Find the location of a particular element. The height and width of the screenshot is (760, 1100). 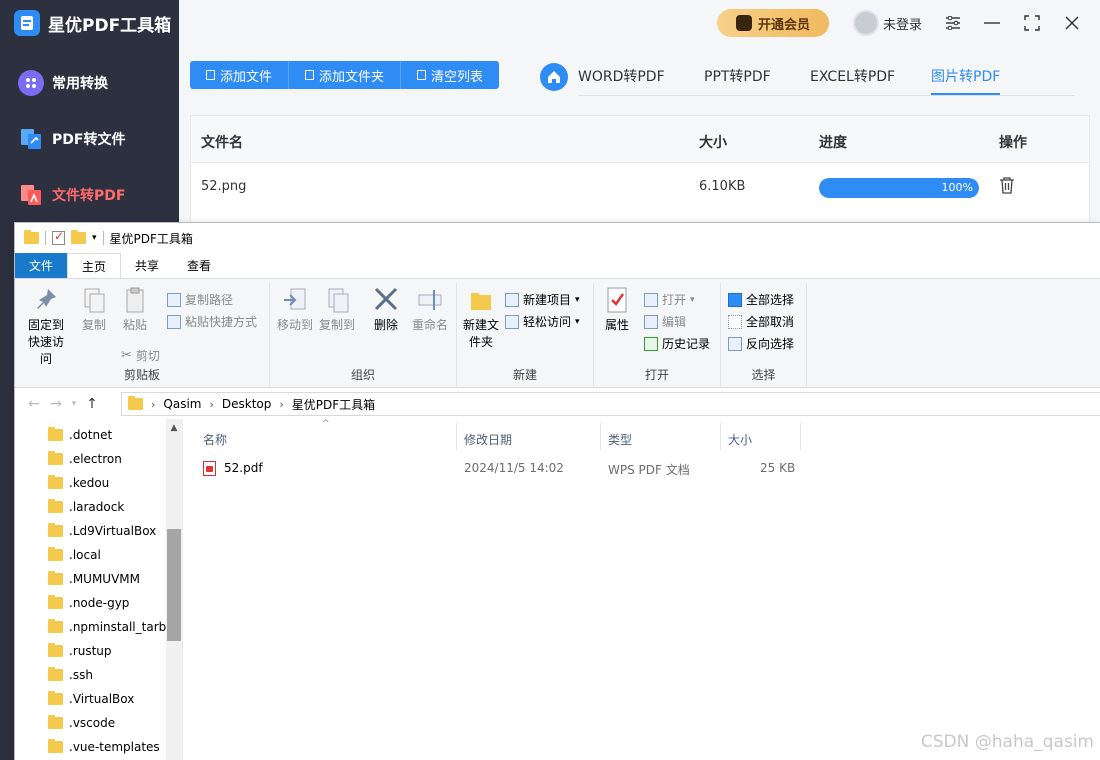

invert-selection-icon is located at coordinates (735, 343).